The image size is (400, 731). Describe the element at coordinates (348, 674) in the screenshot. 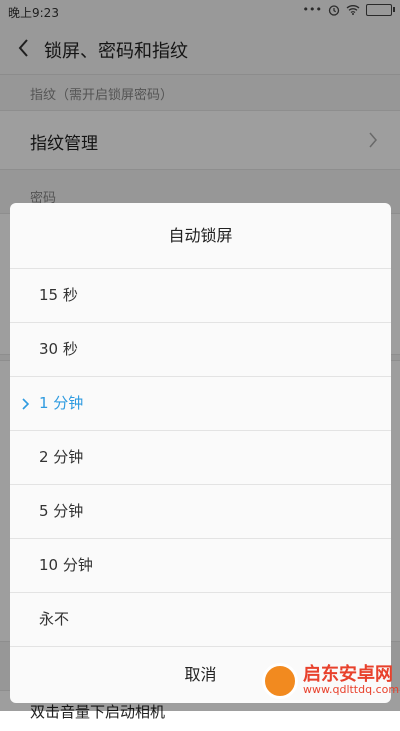

I see `watermark-main: 启东安卓网` at that location.